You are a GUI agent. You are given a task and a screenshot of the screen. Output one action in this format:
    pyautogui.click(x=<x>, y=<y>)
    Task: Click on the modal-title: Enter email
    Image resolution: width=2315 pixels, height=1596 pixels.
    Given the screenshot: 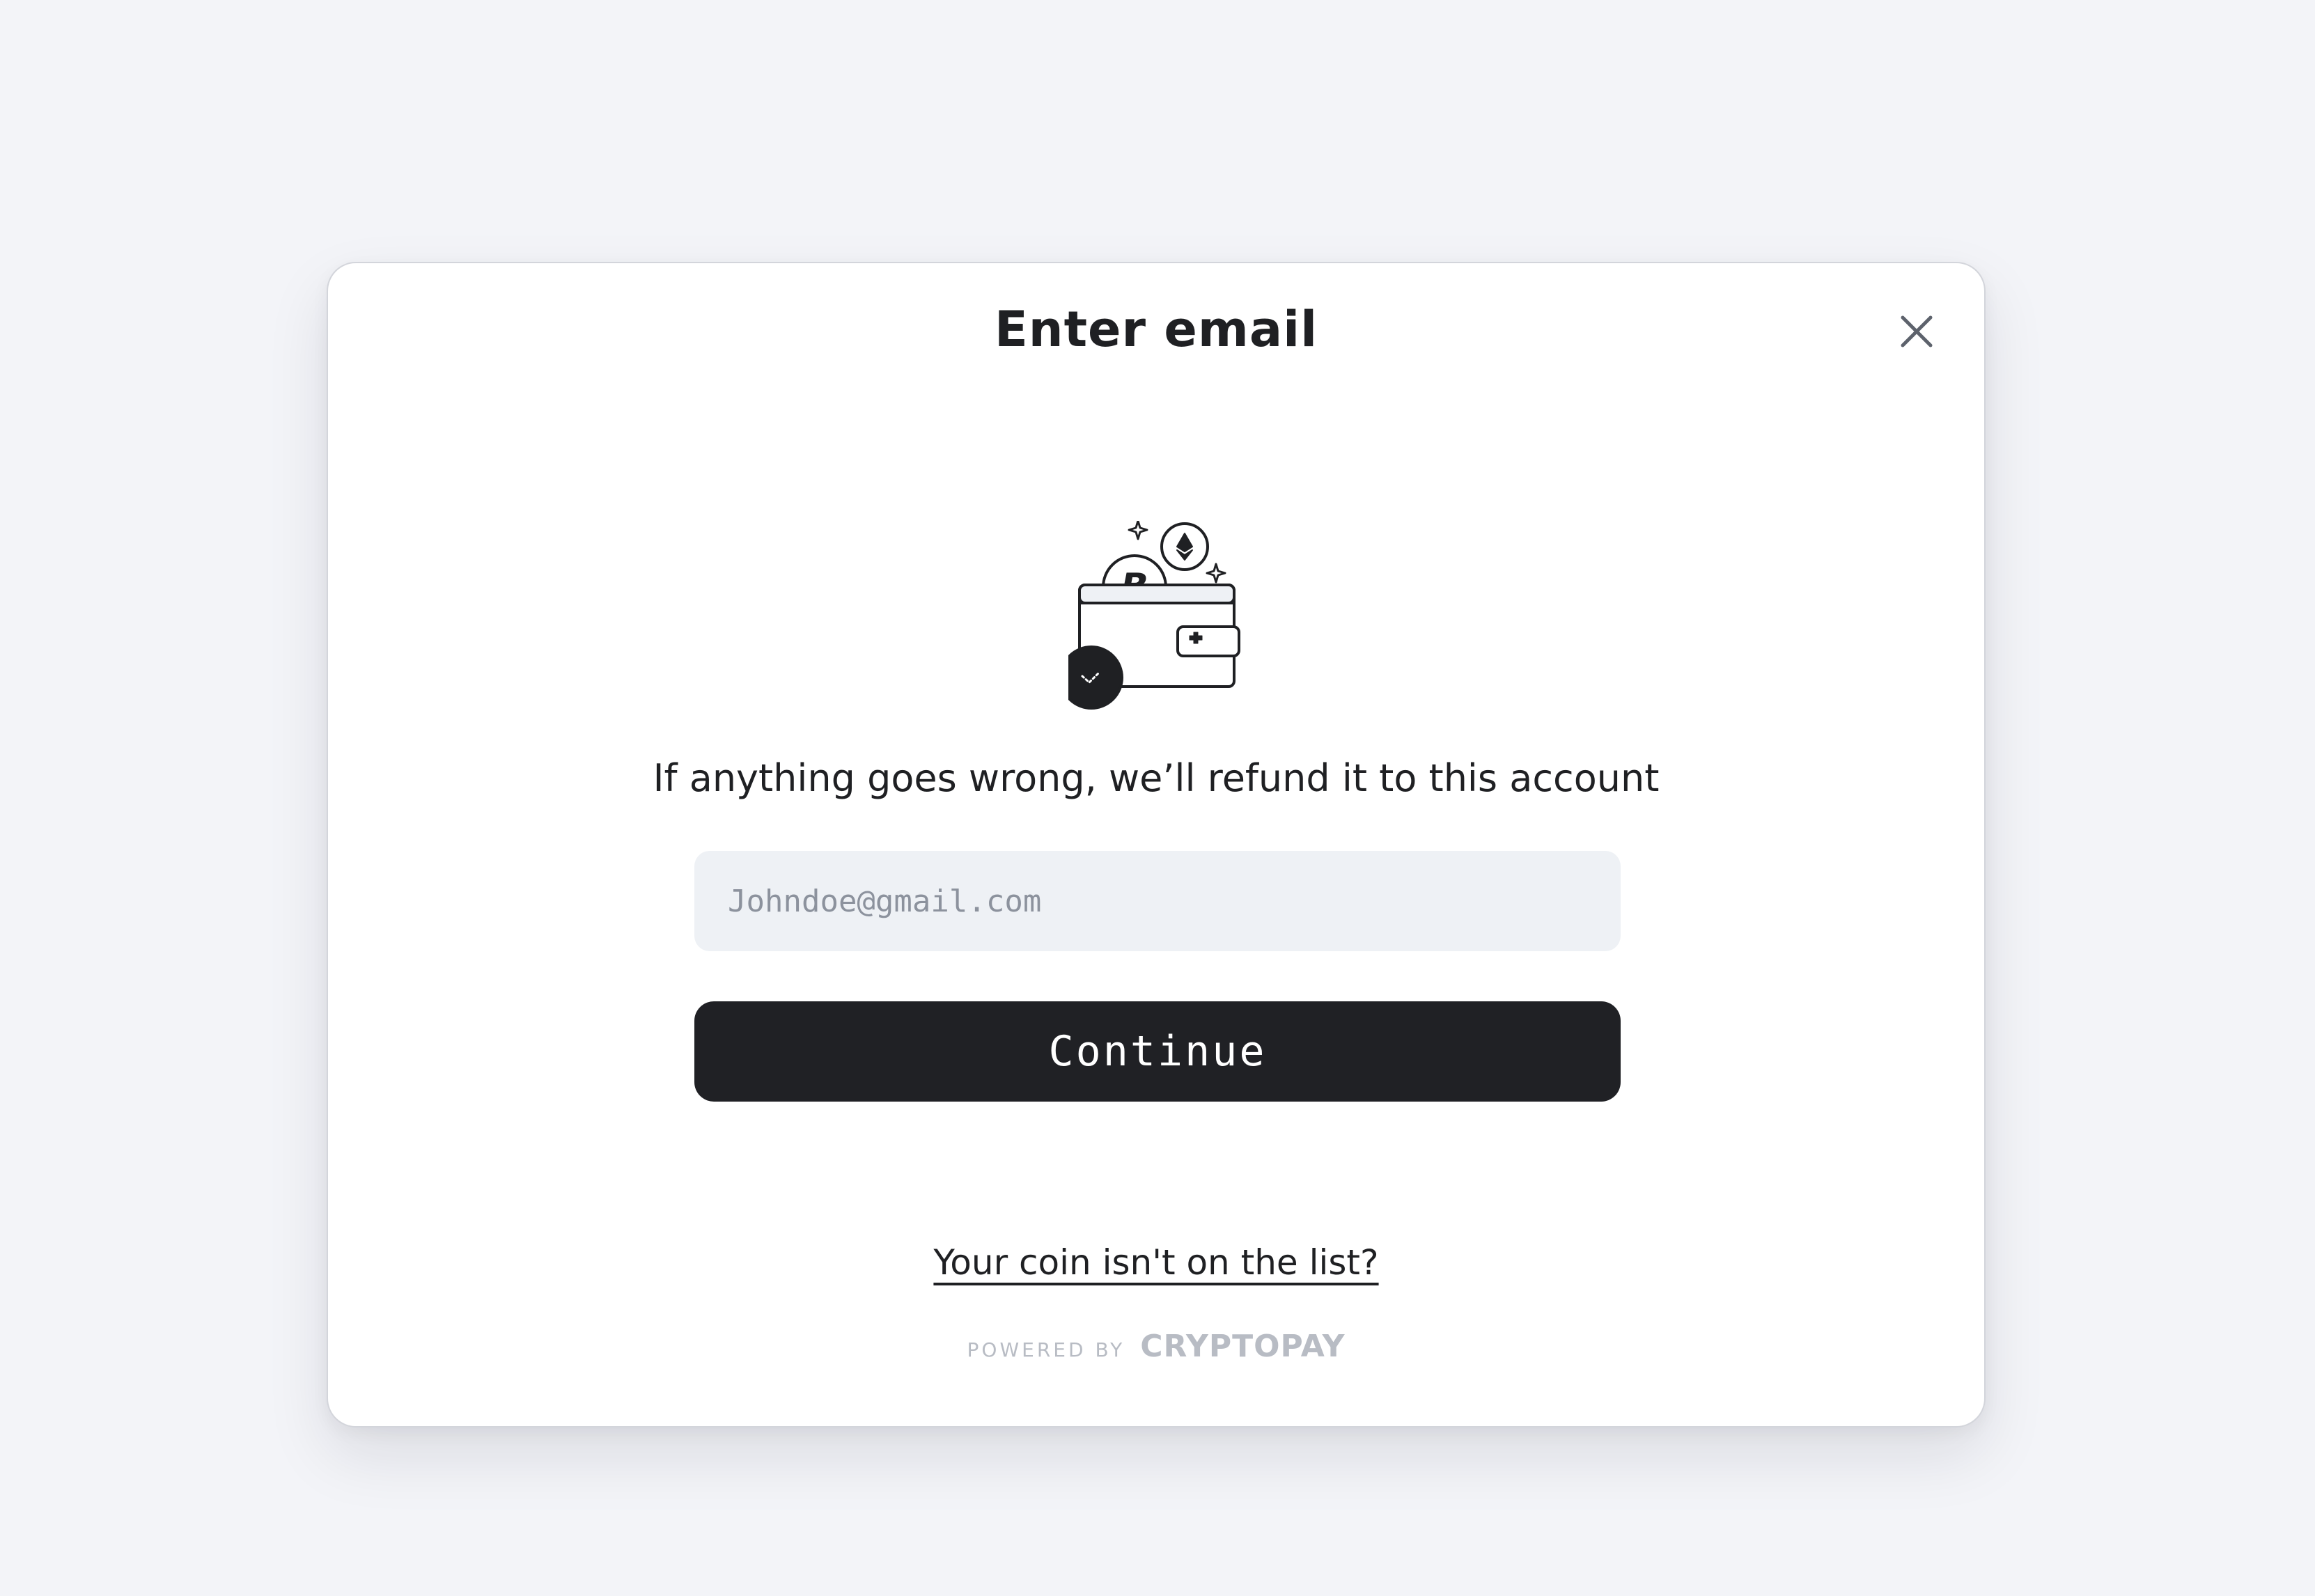 What is the action you would take?
    pyautogui.click(x=1156, y=330)
    